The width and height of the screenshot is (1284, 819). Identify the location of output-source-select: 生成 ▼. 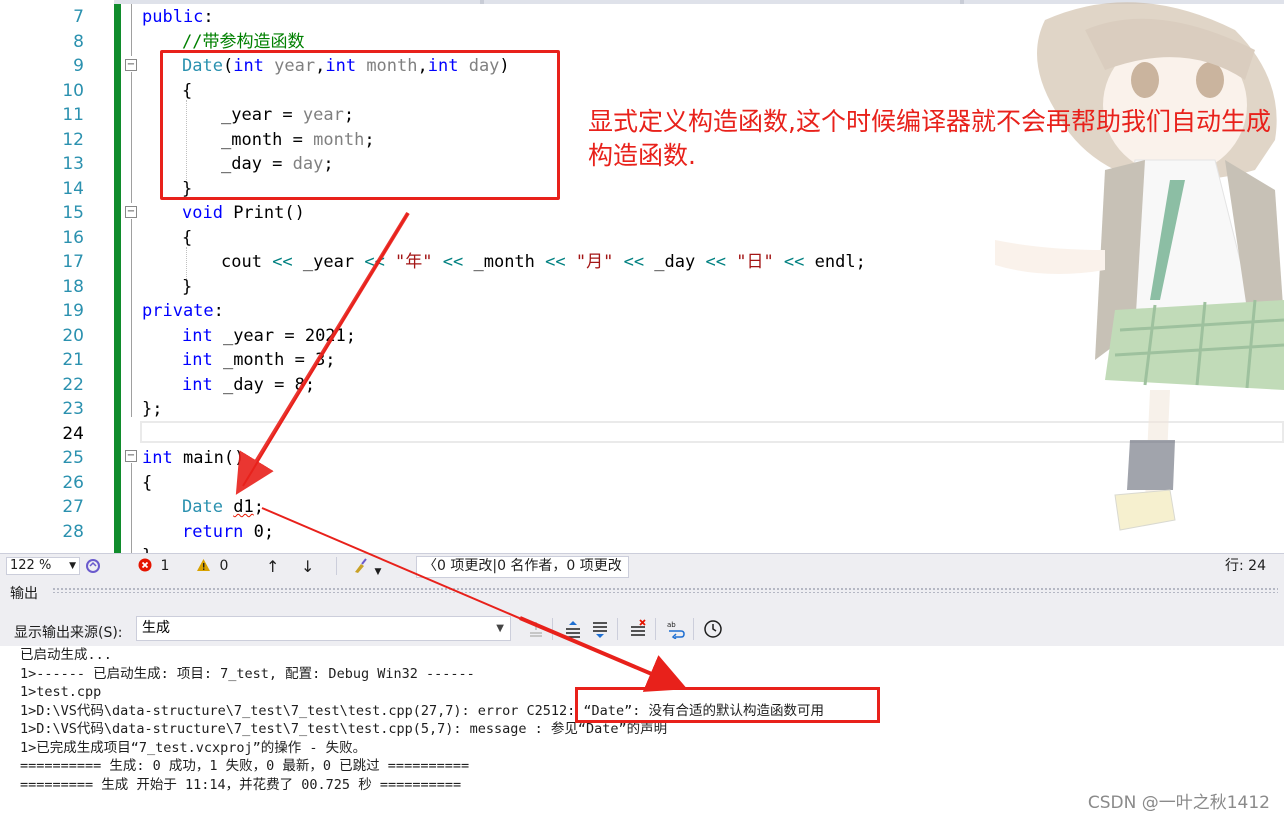
(323, 628).